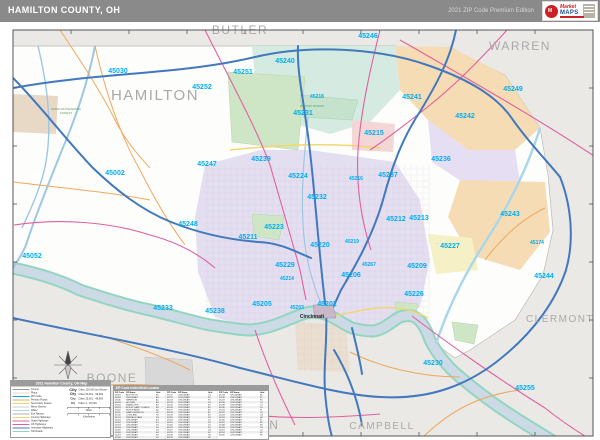 The image size is (600, 440). I want to click on zip-code-label: 45219, so click(352, 242).